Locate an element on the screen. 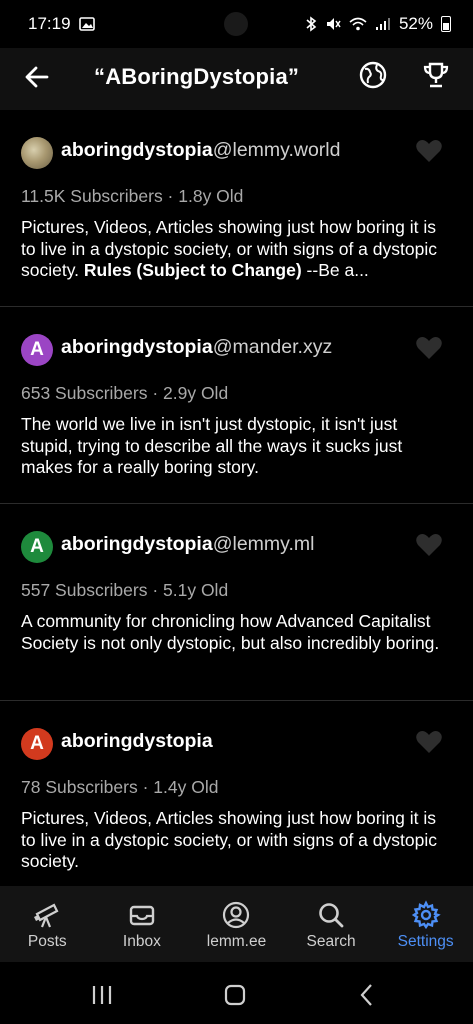  nav-search-label: Search is located at coordinates (331, 941).